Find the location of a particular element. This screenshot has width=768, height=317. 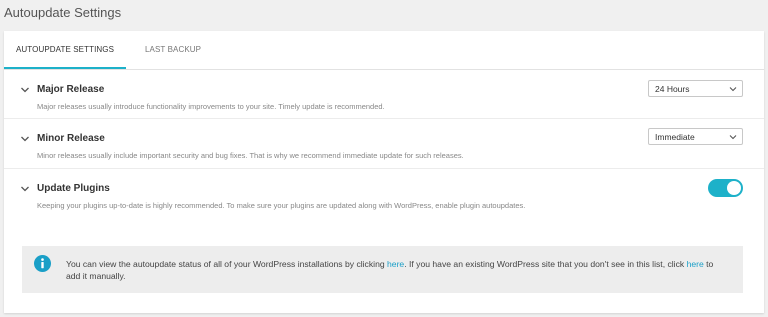

setting-title: Minor Release is located at coordinates (71, 138).